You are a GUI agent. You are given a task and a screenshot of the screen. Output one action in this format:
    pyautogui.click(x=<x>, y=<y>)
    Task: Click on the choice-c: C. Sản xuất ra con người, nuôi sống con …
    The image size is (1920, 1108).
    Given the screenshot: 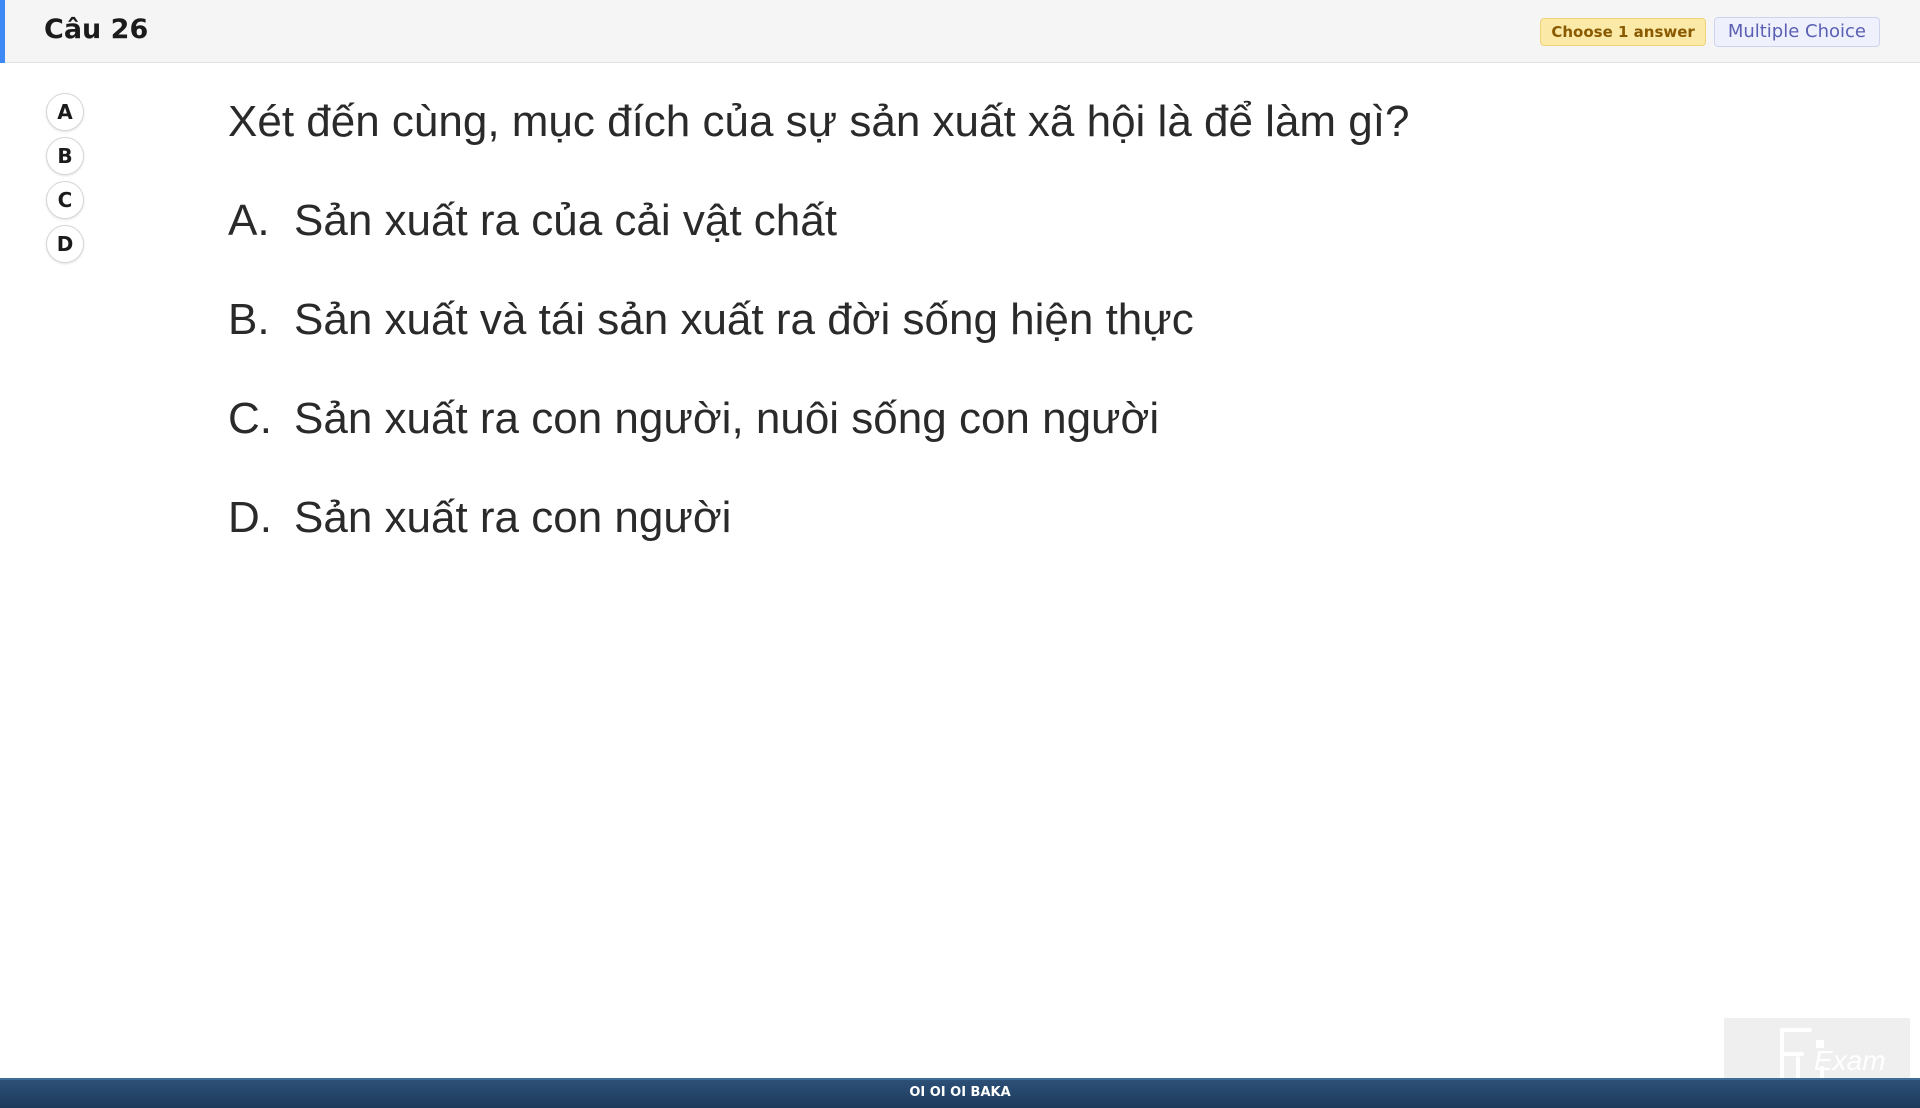 What is the action you would take?
    pyautogui.click(x=818, y=419)
    